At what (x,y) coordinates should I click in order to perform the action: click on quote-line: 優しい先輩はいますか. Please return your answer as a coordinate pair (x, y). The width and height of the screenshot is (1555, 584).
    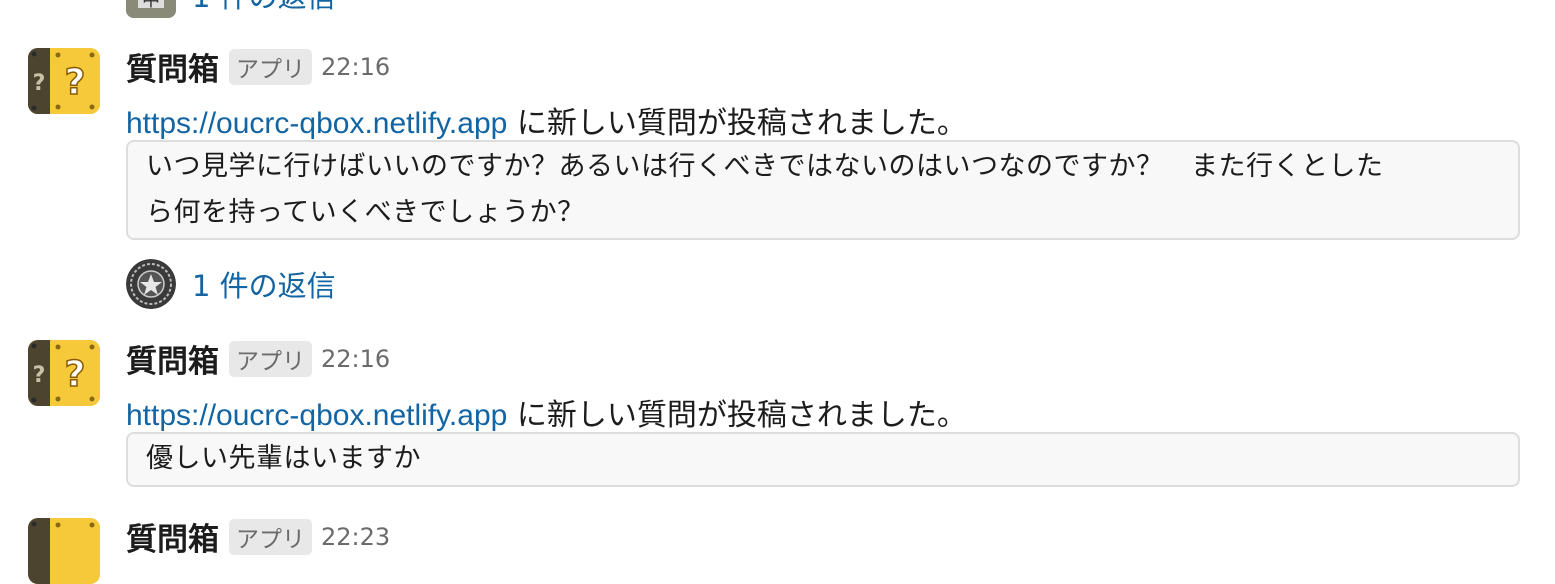
    Looking at the image, I should click on (283, 458).